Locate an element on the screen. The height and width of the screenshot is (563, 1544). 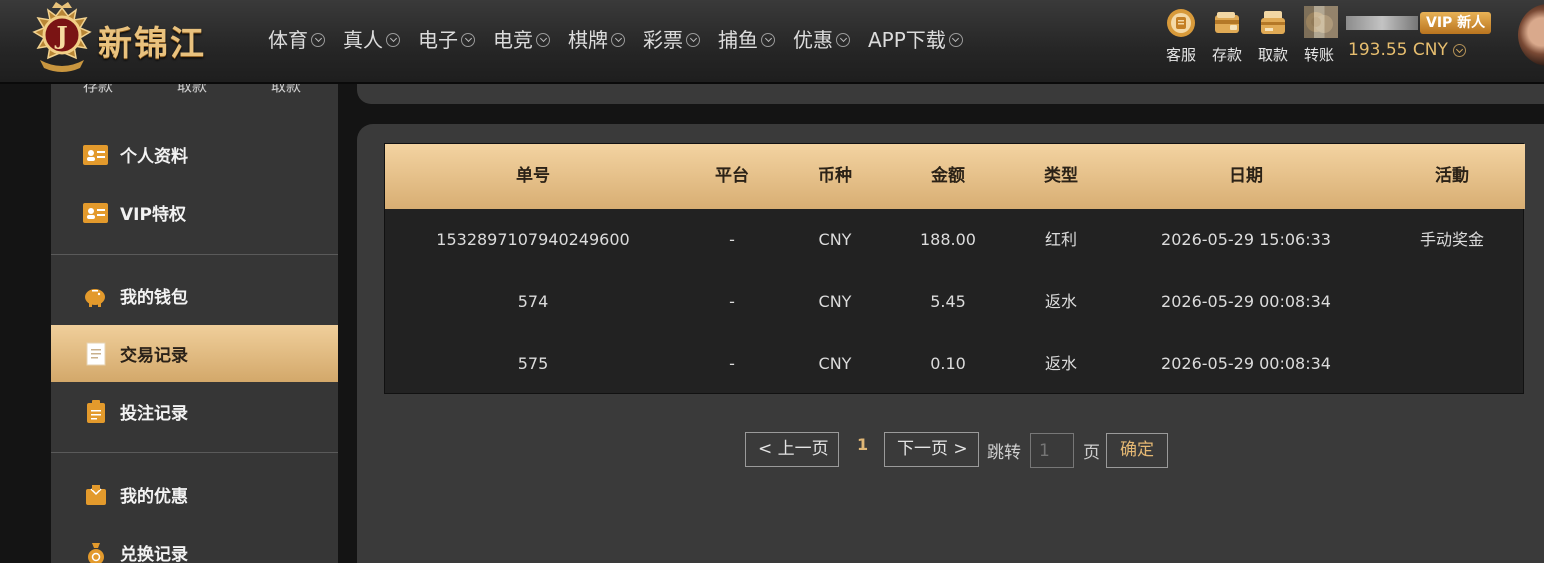
sidebar-item-label: 投注记录 is located at coordinates (154, 414).